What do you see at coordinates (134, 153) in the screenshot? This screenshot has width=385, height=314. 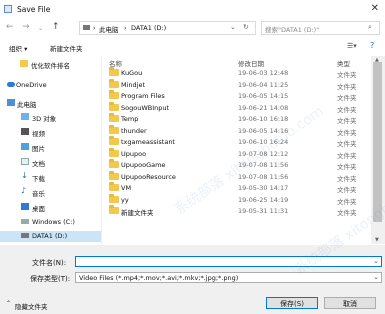 I see `file-name: Upupoo` at bounding box center [134, 153].